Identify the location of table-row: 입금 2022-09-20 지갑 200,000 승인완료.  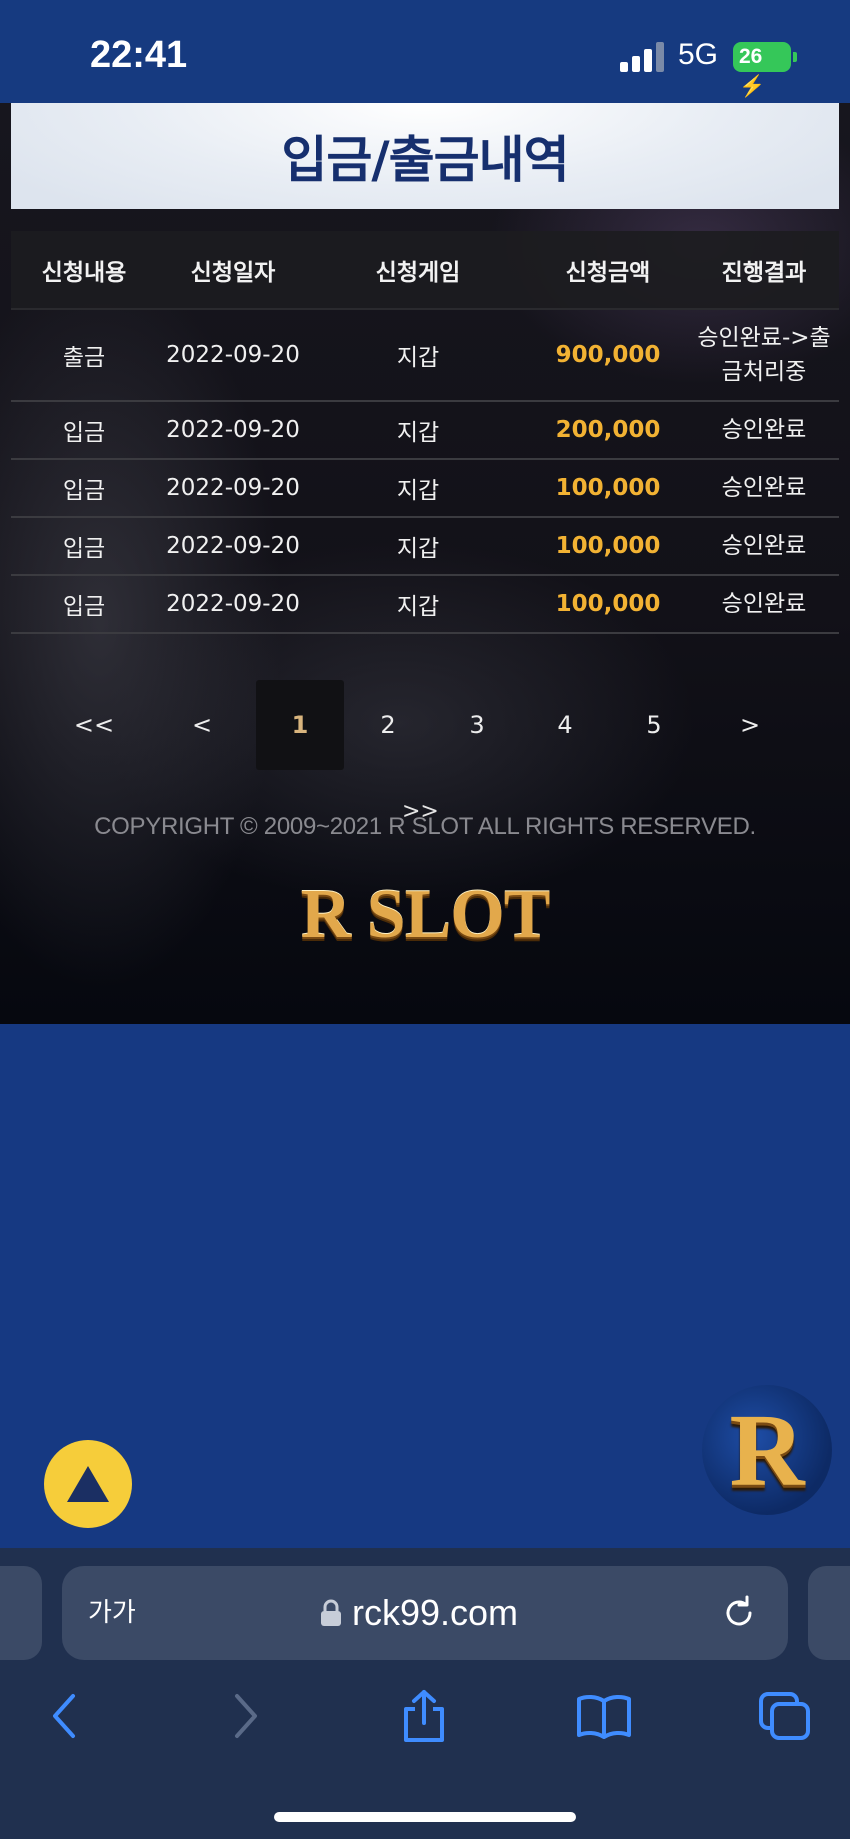
(425, 430).